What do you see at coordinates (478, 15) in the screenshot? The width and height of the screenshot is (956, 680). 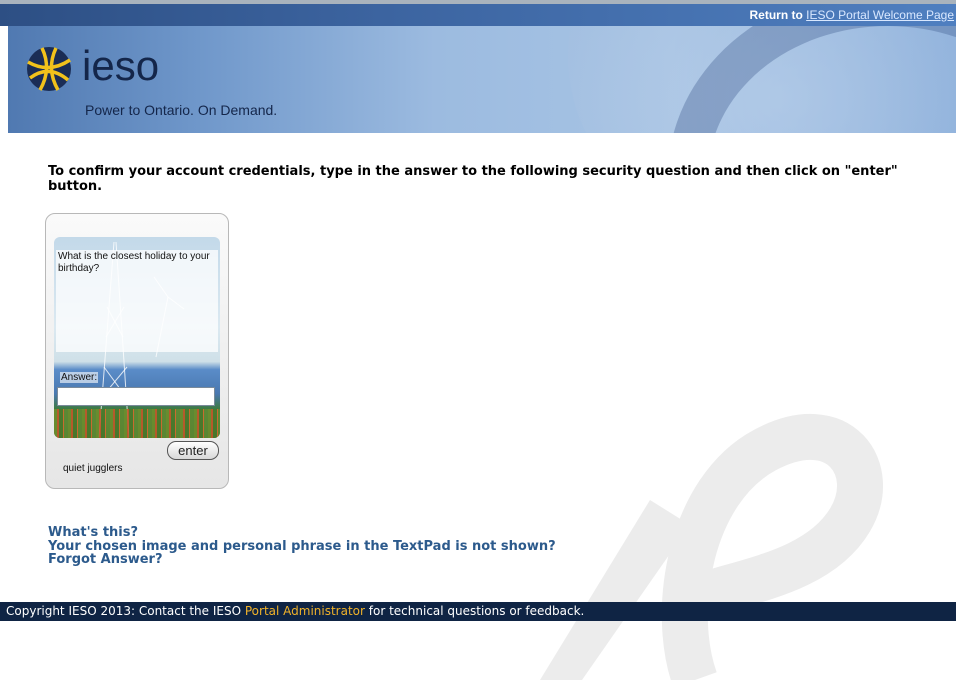 I see `top-bar: Return to IESO Portal Welcome Page` at bounding box center [478, 15].